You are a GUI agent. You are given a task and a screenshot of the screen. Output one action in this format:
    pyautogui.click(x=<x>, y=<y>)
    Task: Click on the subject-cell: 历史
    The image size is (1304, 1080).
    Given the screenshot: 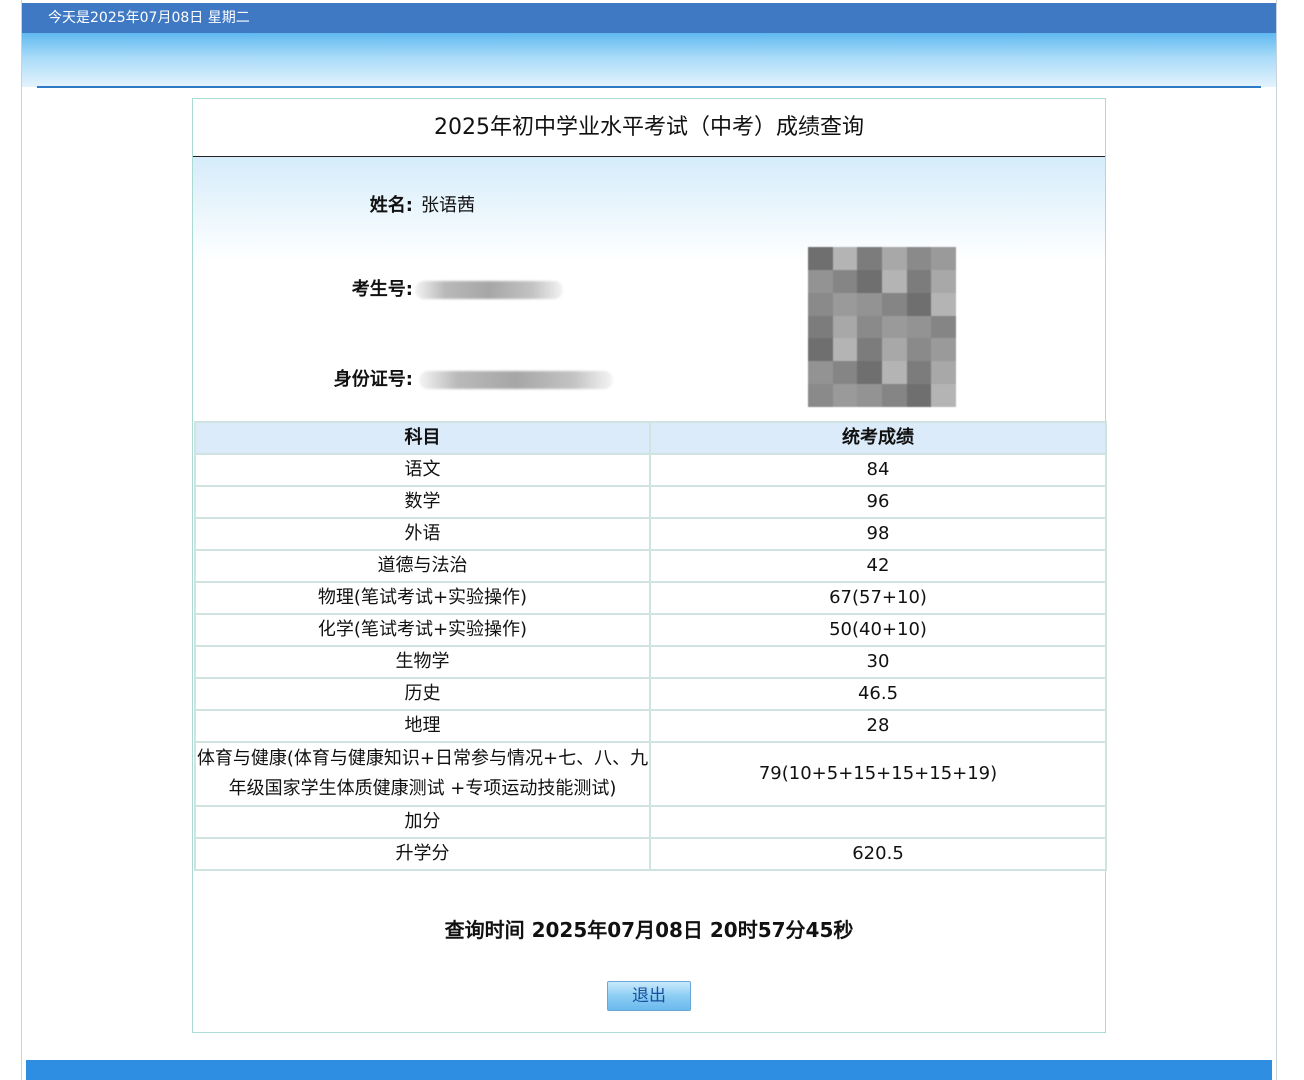 What is the action you would take?
    pyautogui.click(x=422, y=694)
    